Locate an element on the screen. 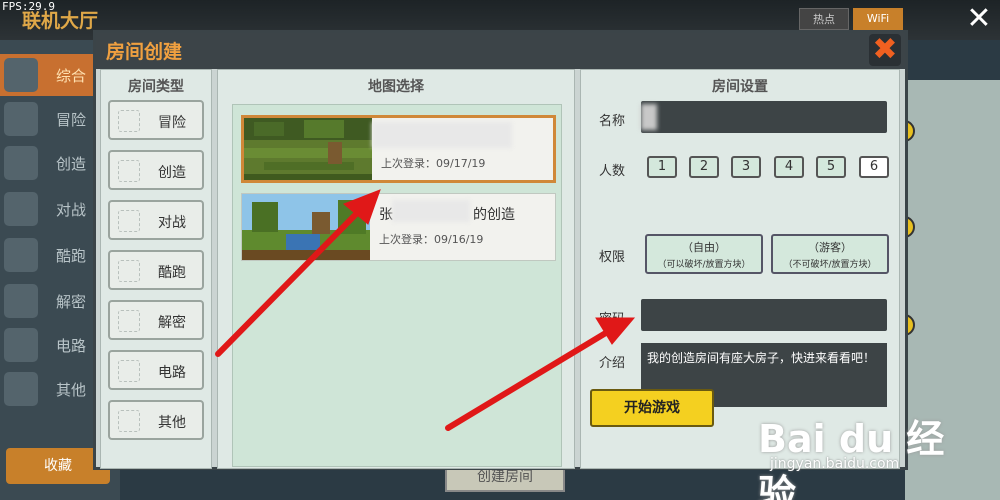  watermark-url: jingyan.baidu.com is located at coordinates (835, 464).